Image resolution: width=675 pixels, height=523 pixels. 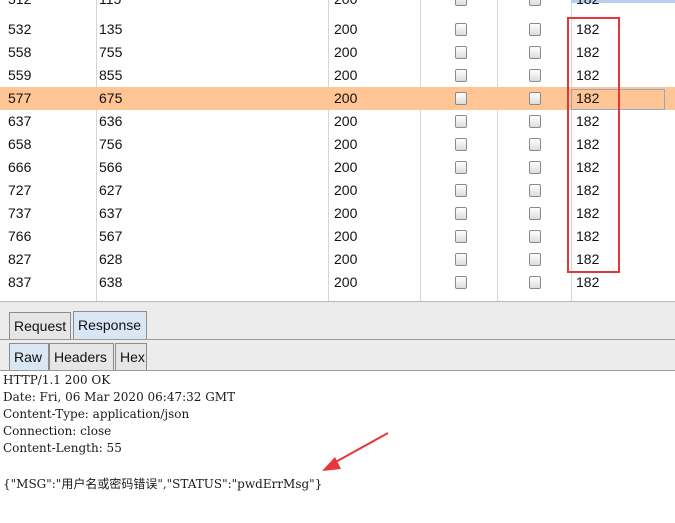 I want to click on payload: 636, so click(x=111, y=121).